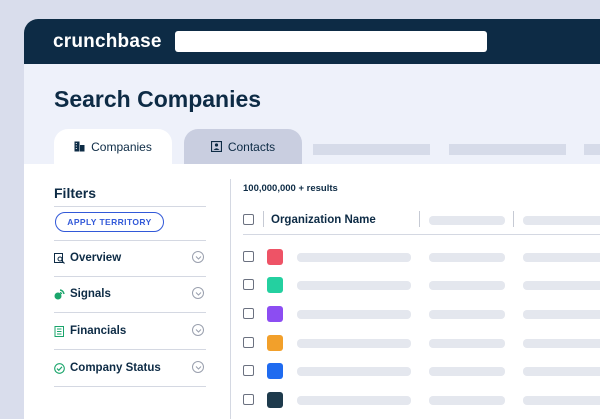 Image resolution: width=600 pixels, height=419 pixels. Describe the element at coordinates (107, 42) in the screenshot. I see `crunchbase-logo: crunchbase` at that location.